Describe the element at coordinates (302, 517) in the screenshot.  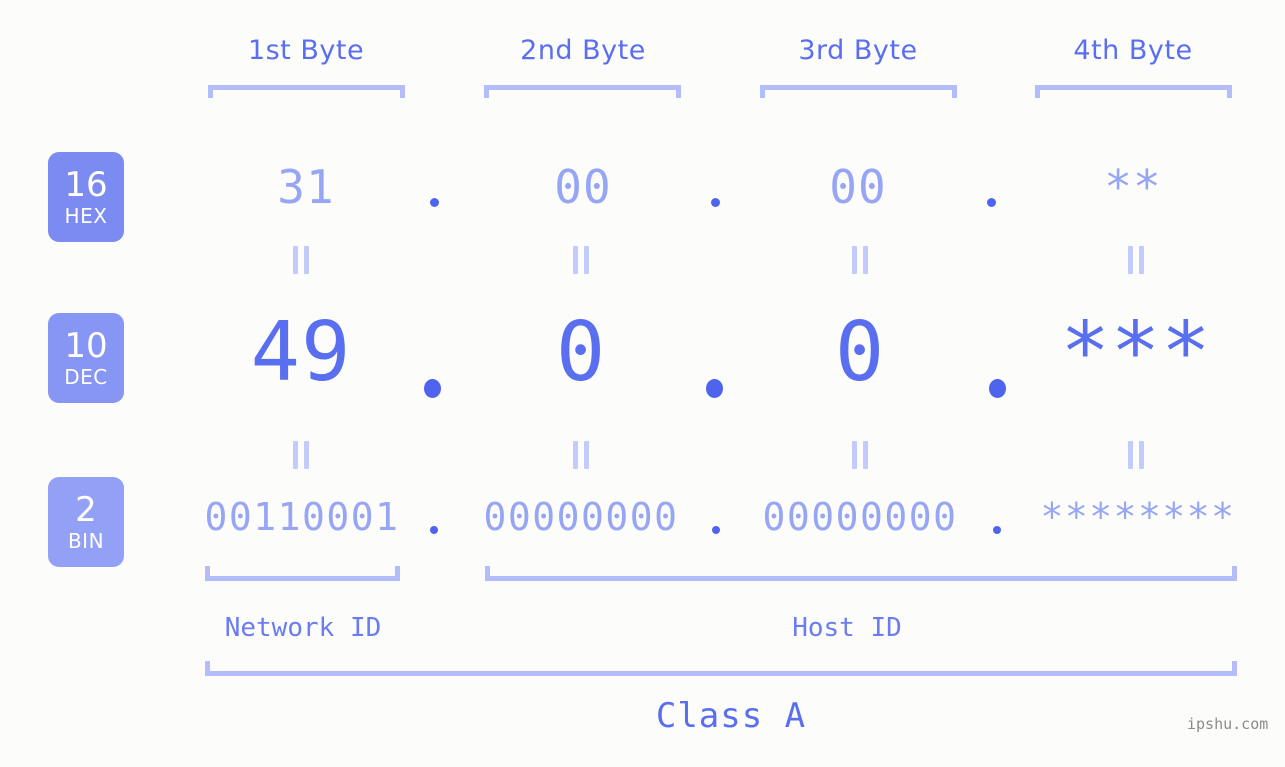
I see `bin-byte-1-value: 00110001` at that location.